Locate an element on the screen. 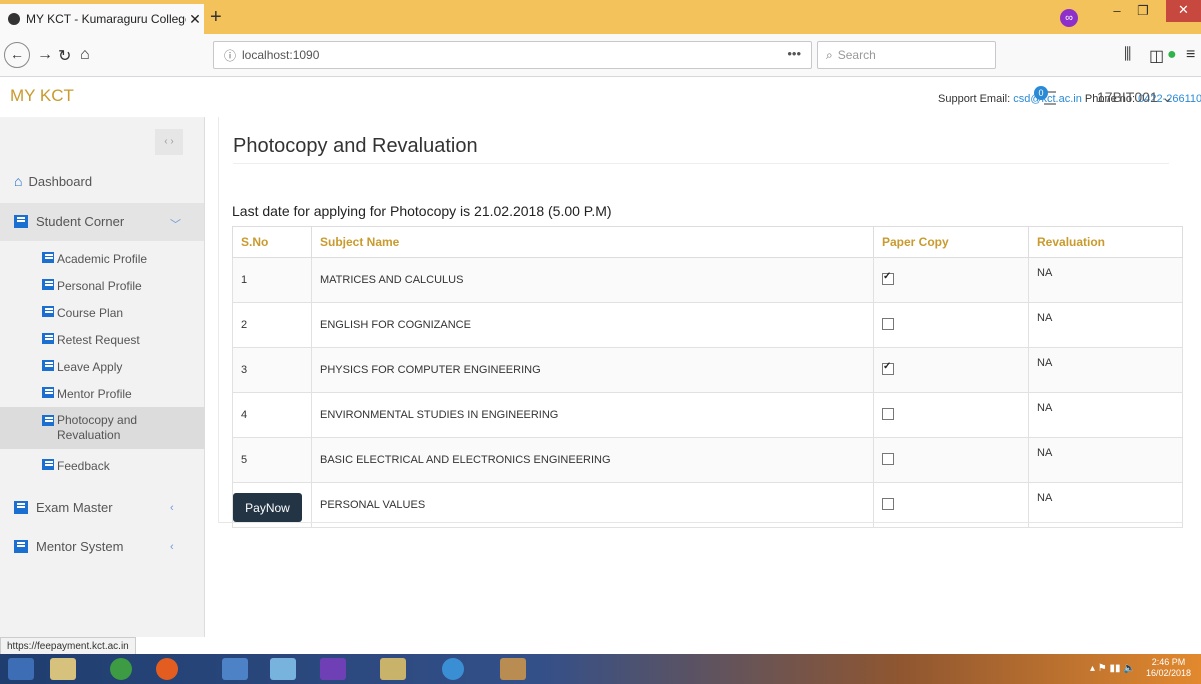 This screenshot has height=684, width=1201. tab-close-icon: ✕ is located at coordinates (195, 19).